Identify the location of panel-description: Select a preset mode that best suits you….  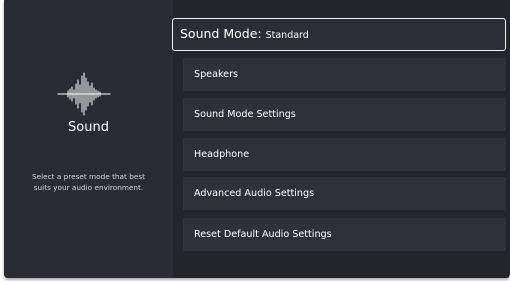
(88, 182).